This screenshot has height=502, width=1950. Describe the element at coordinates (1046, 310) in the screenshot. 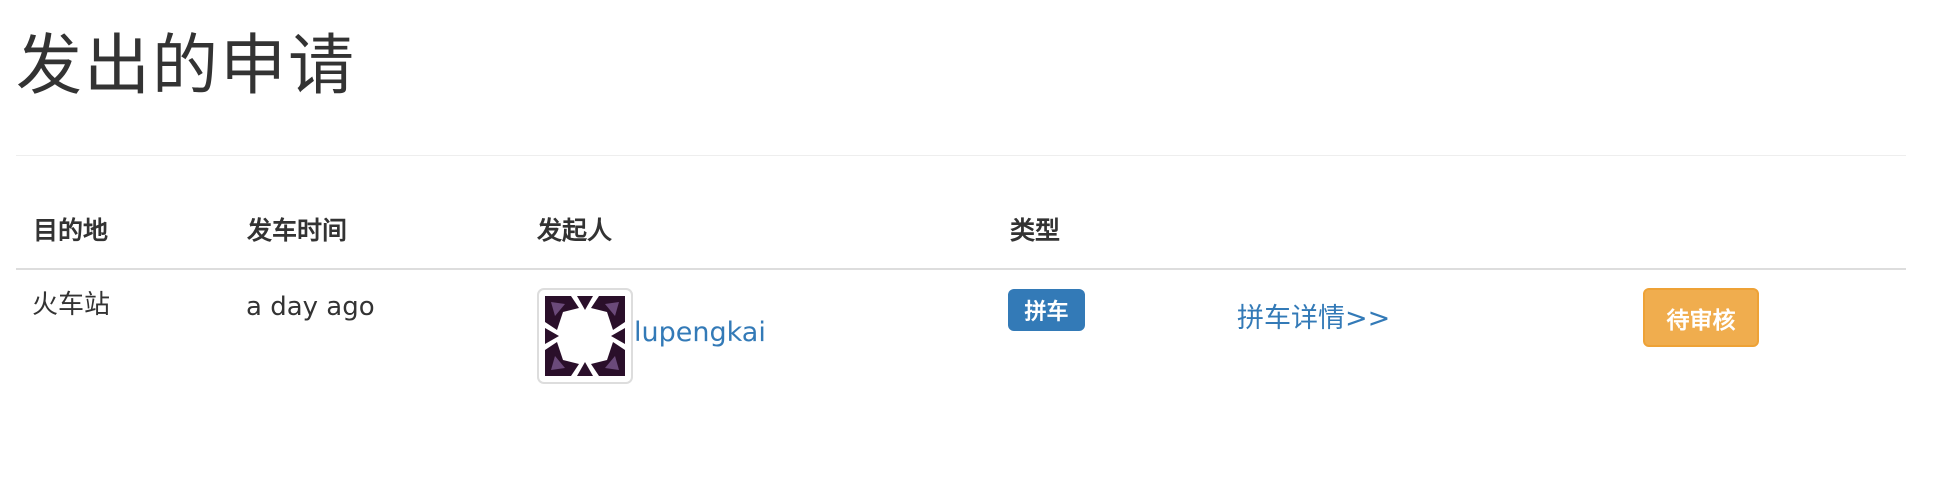

I see `type-badge: 拼车` at that location.